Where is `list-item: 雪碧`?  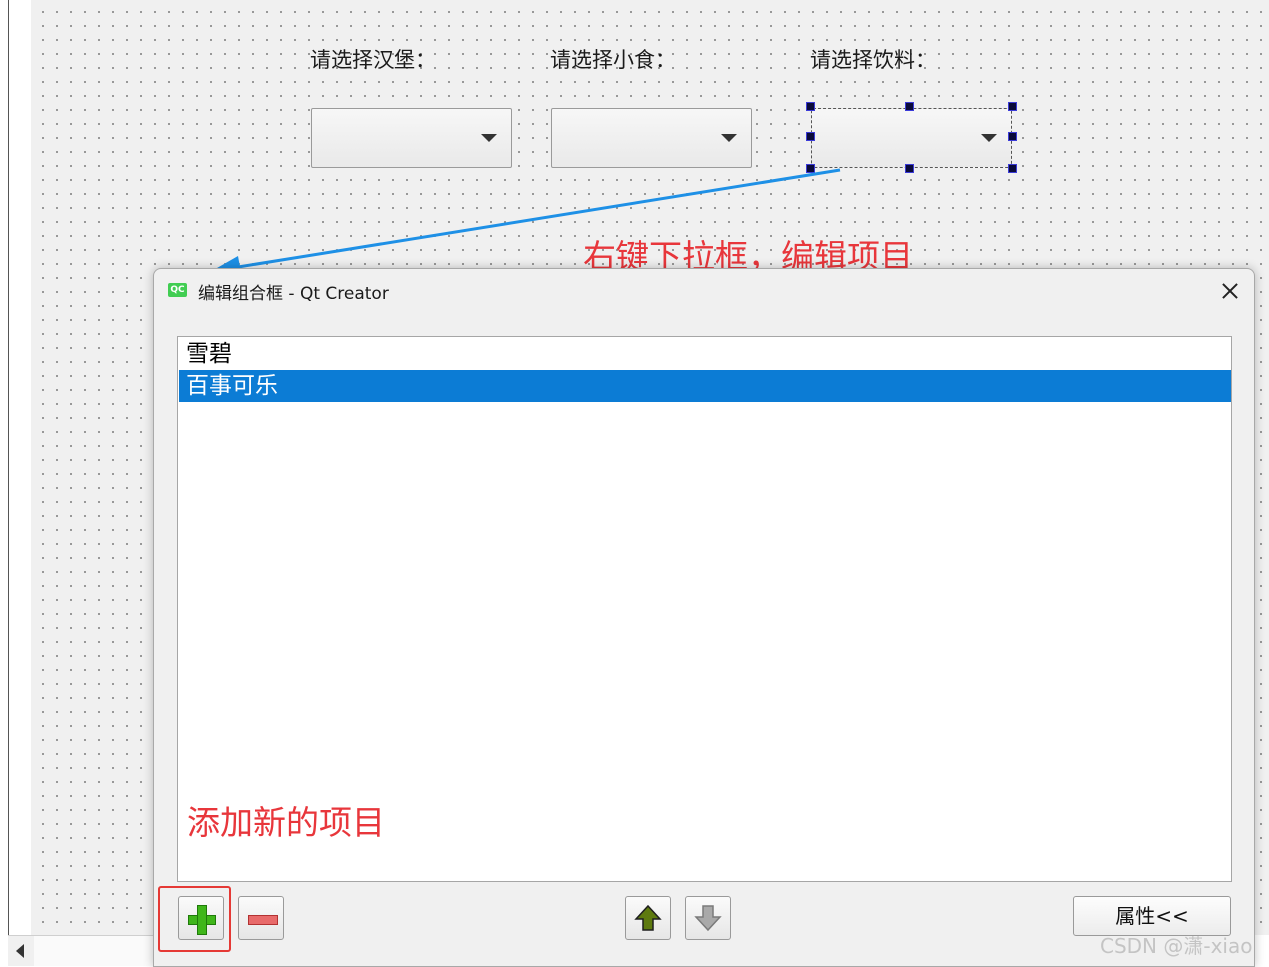 list-item: 雪碧 is located at coordinates (705, 354).